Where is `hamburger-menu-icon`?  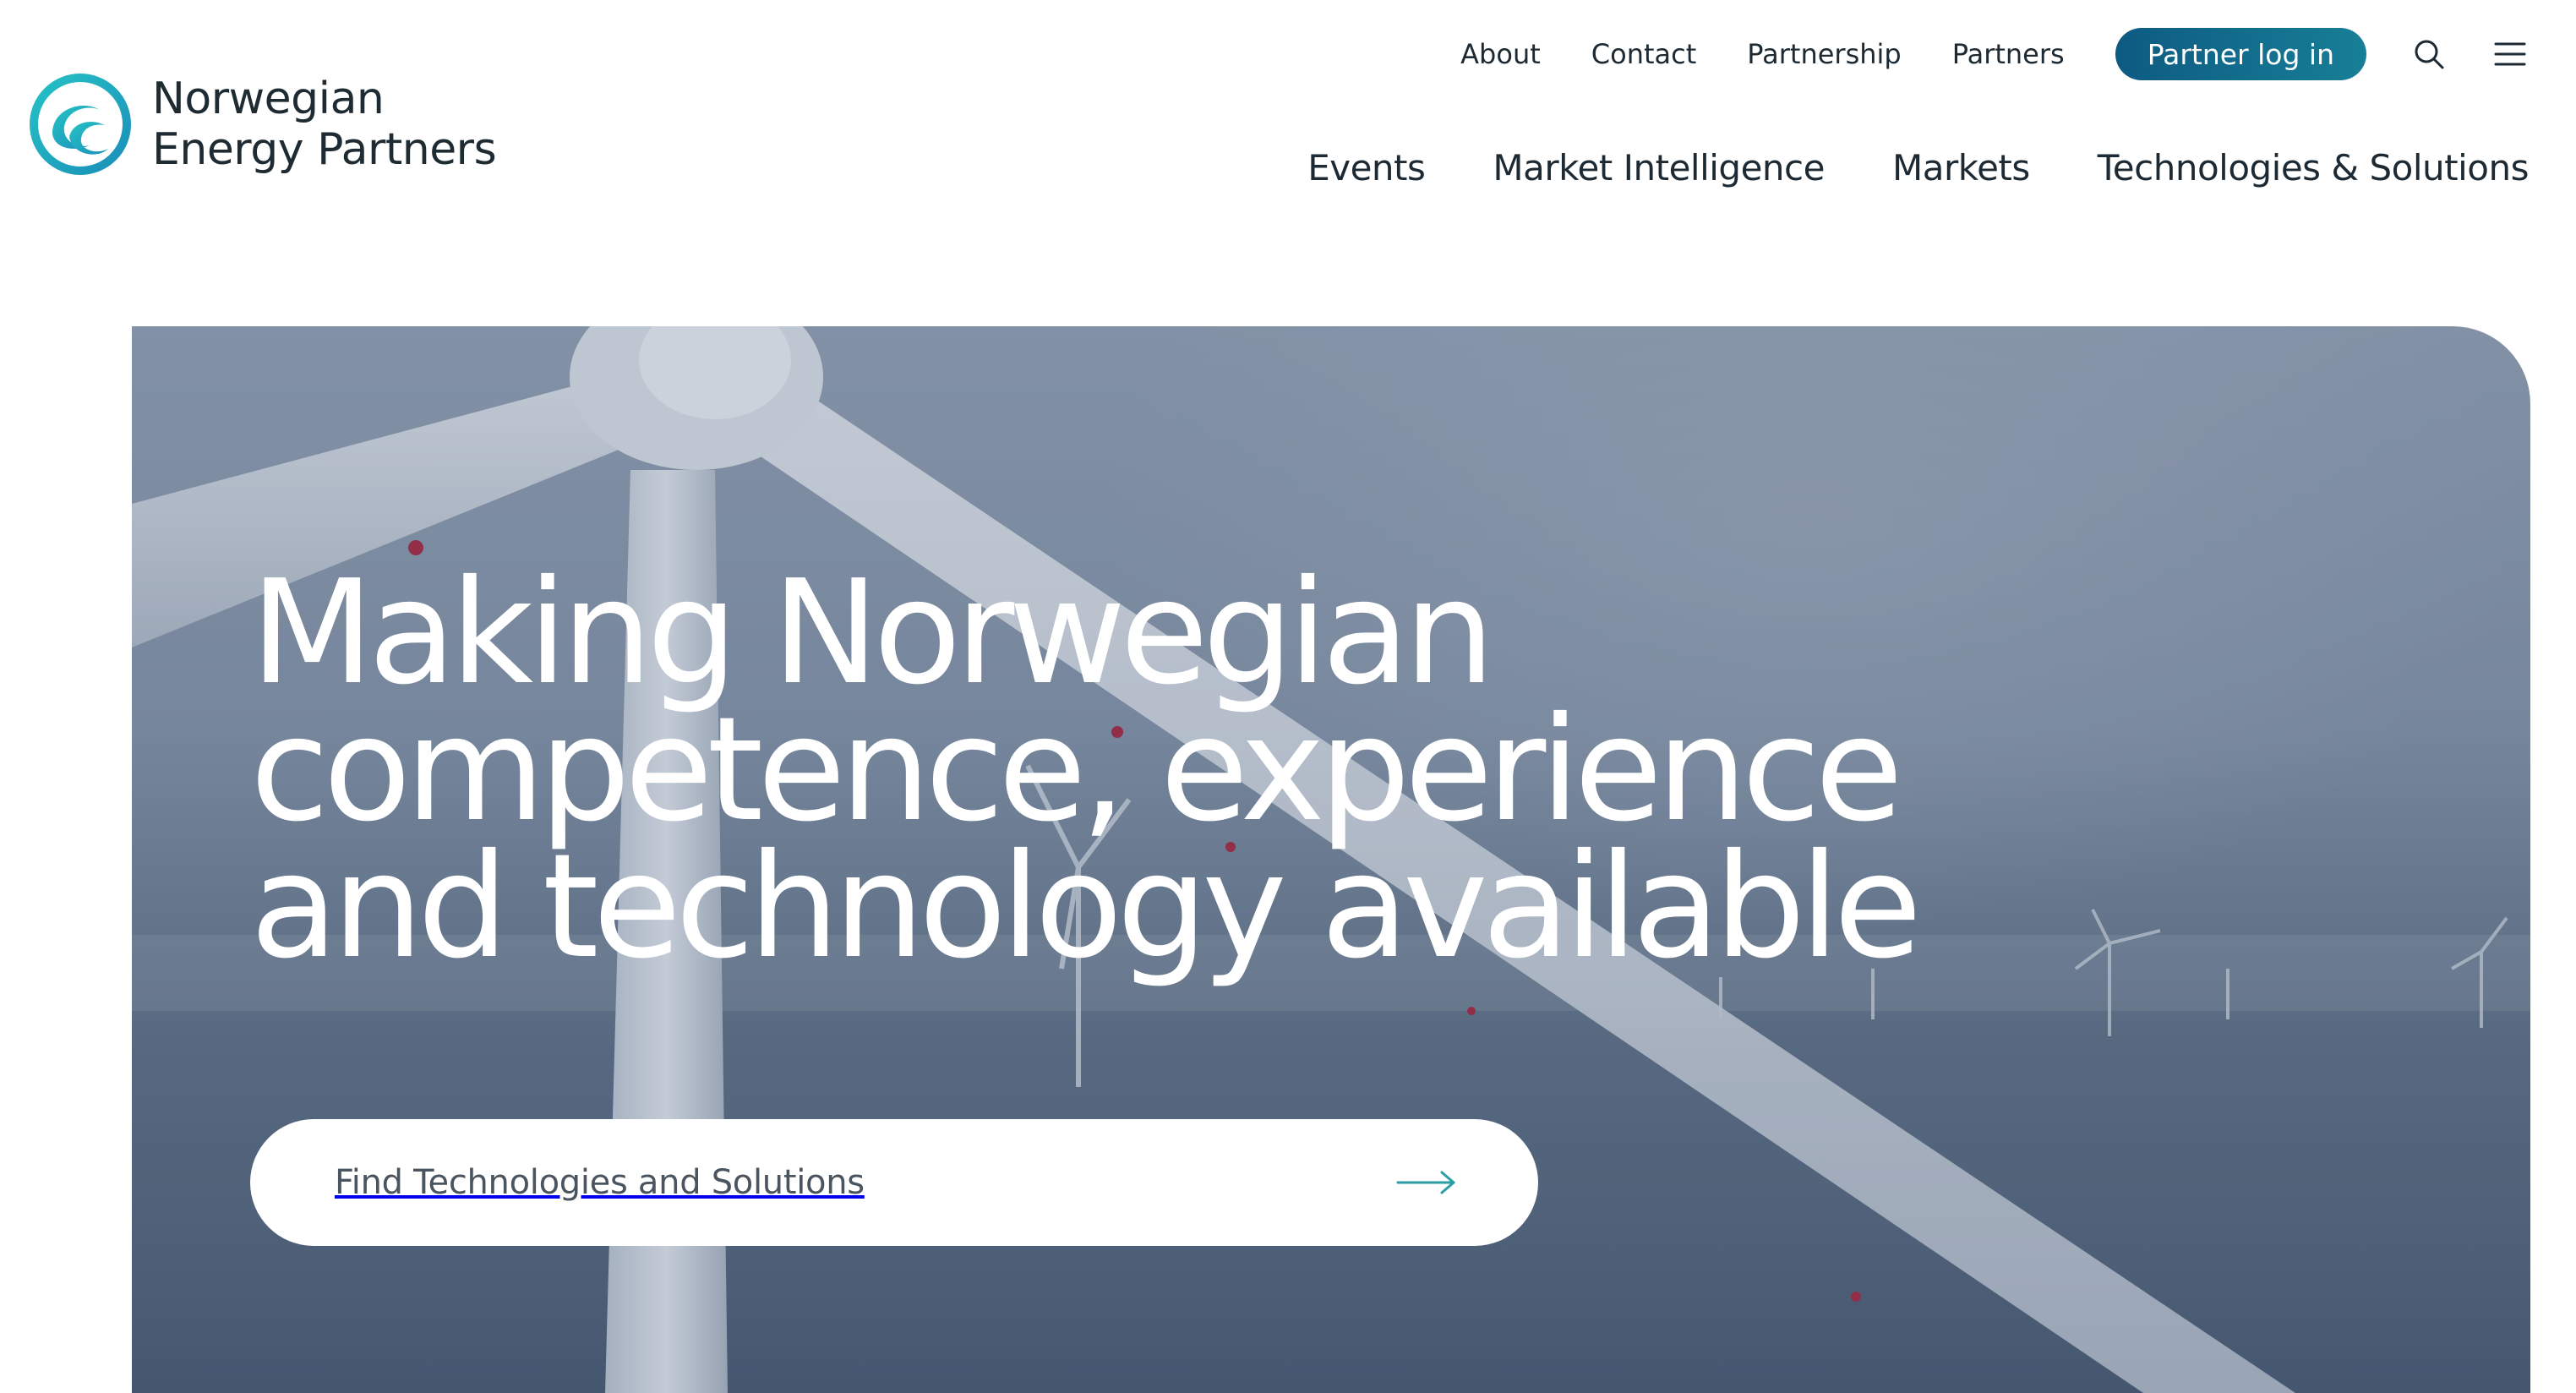 hamburger-menu-icon is located at coordinates (2510, 54).